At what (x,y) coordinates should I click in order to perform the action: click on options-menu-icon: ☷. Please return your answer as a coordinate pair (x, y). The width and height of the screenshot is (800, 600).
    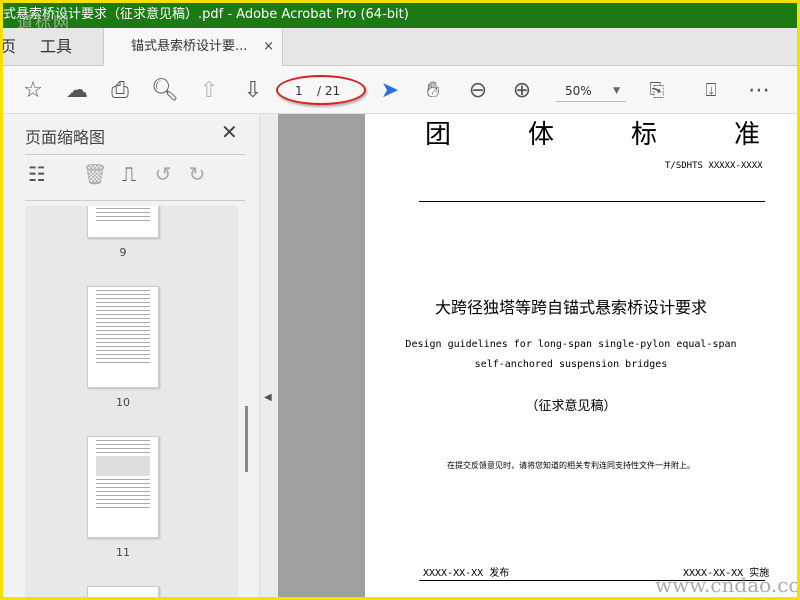
    Looking at the image, I should click on (37, 174).